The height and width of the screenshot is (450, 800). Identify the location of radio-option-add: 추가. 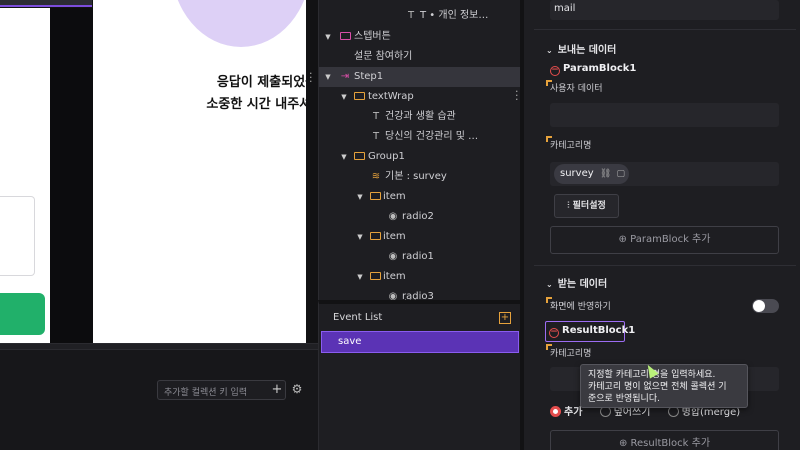
(566, 412).